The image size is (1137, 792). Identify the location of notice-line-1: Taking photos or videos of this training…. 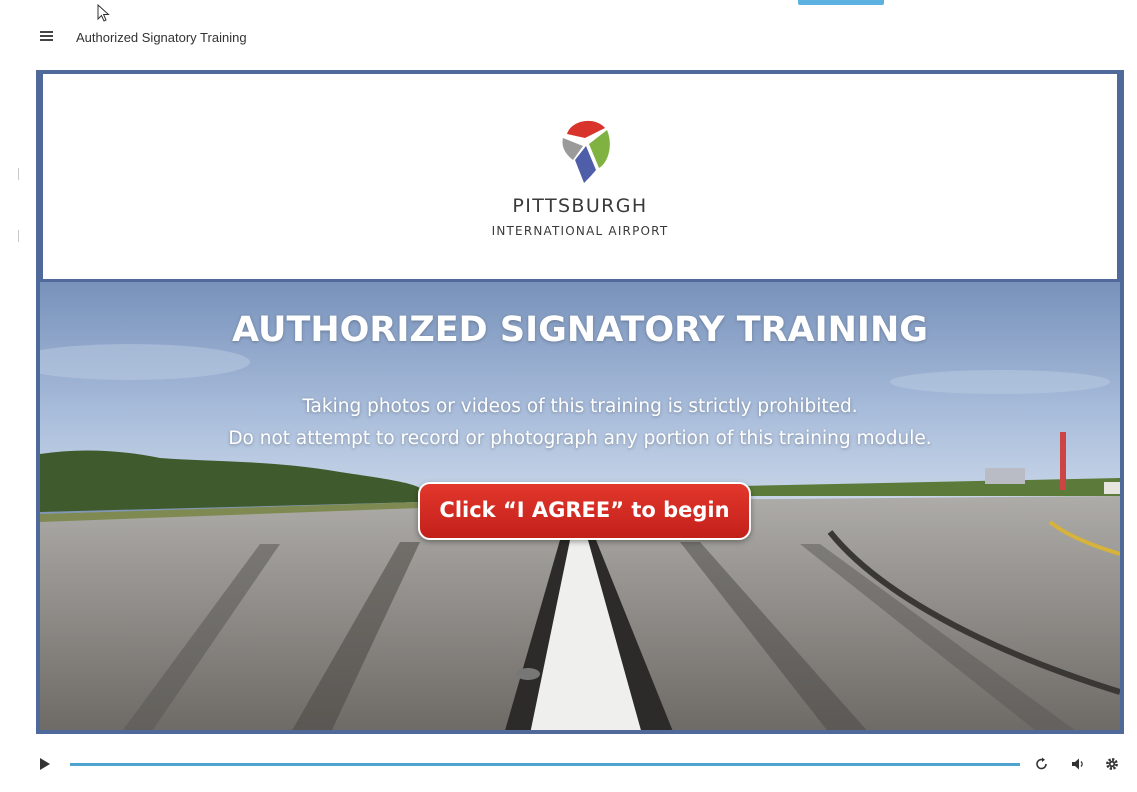
(580, 406).